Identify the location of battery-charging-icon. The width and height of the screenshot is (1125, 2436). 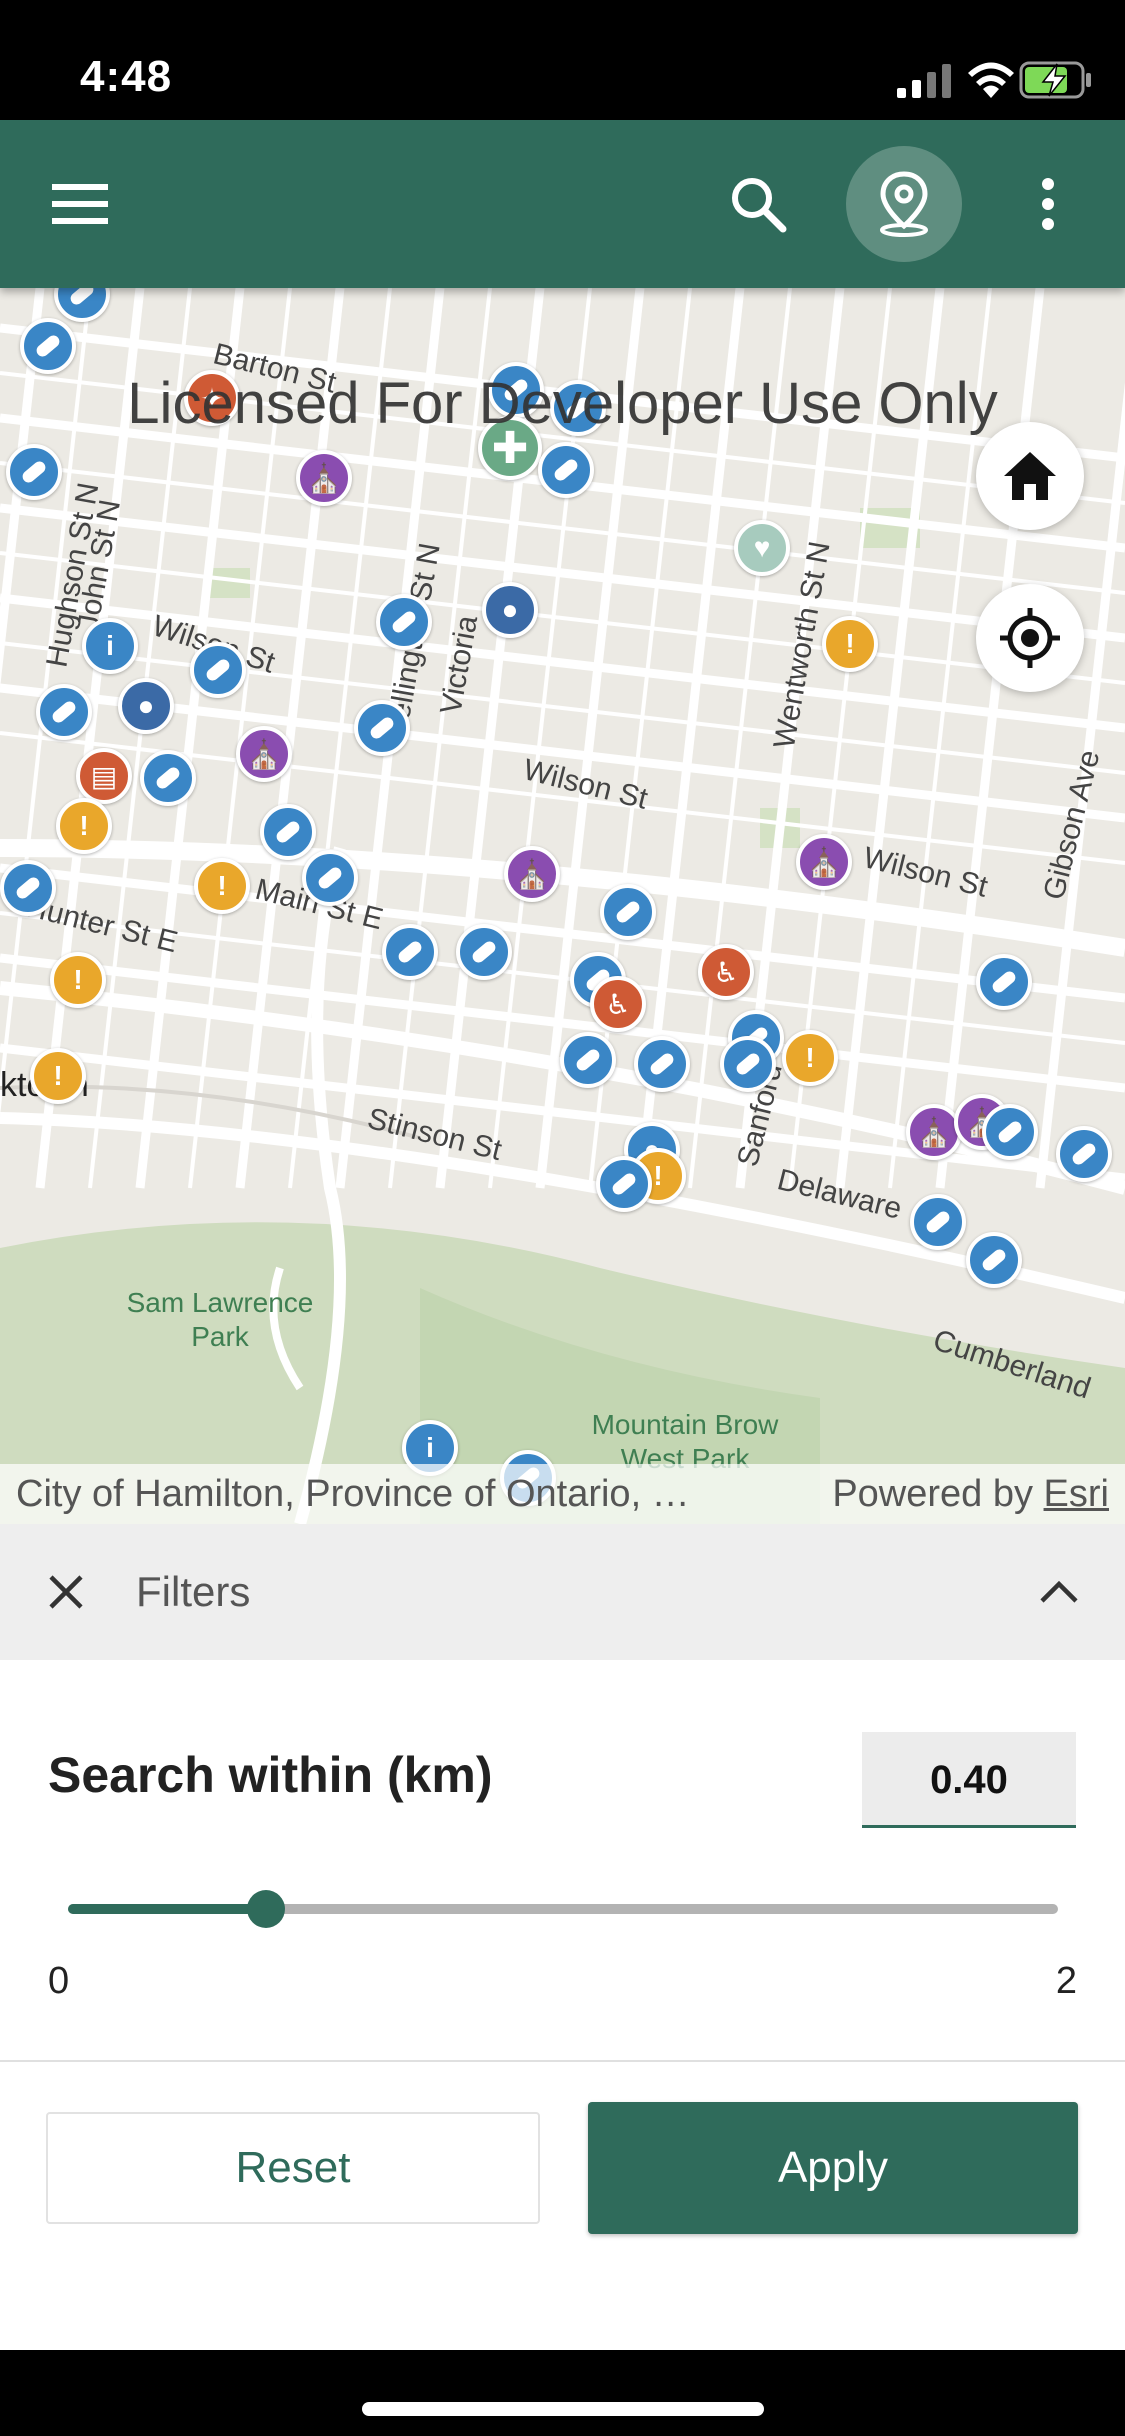
(1055, 80).